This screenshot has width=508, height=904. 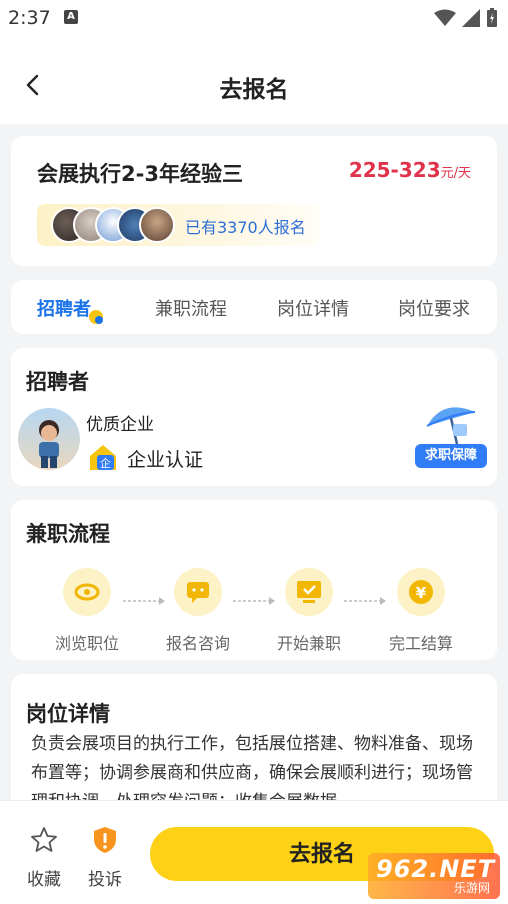 What do you see at coordinates (434, 876) in the screenshot?
I see `site-watermark: 962.NET 乐游网` at bounding box center [434, 876].